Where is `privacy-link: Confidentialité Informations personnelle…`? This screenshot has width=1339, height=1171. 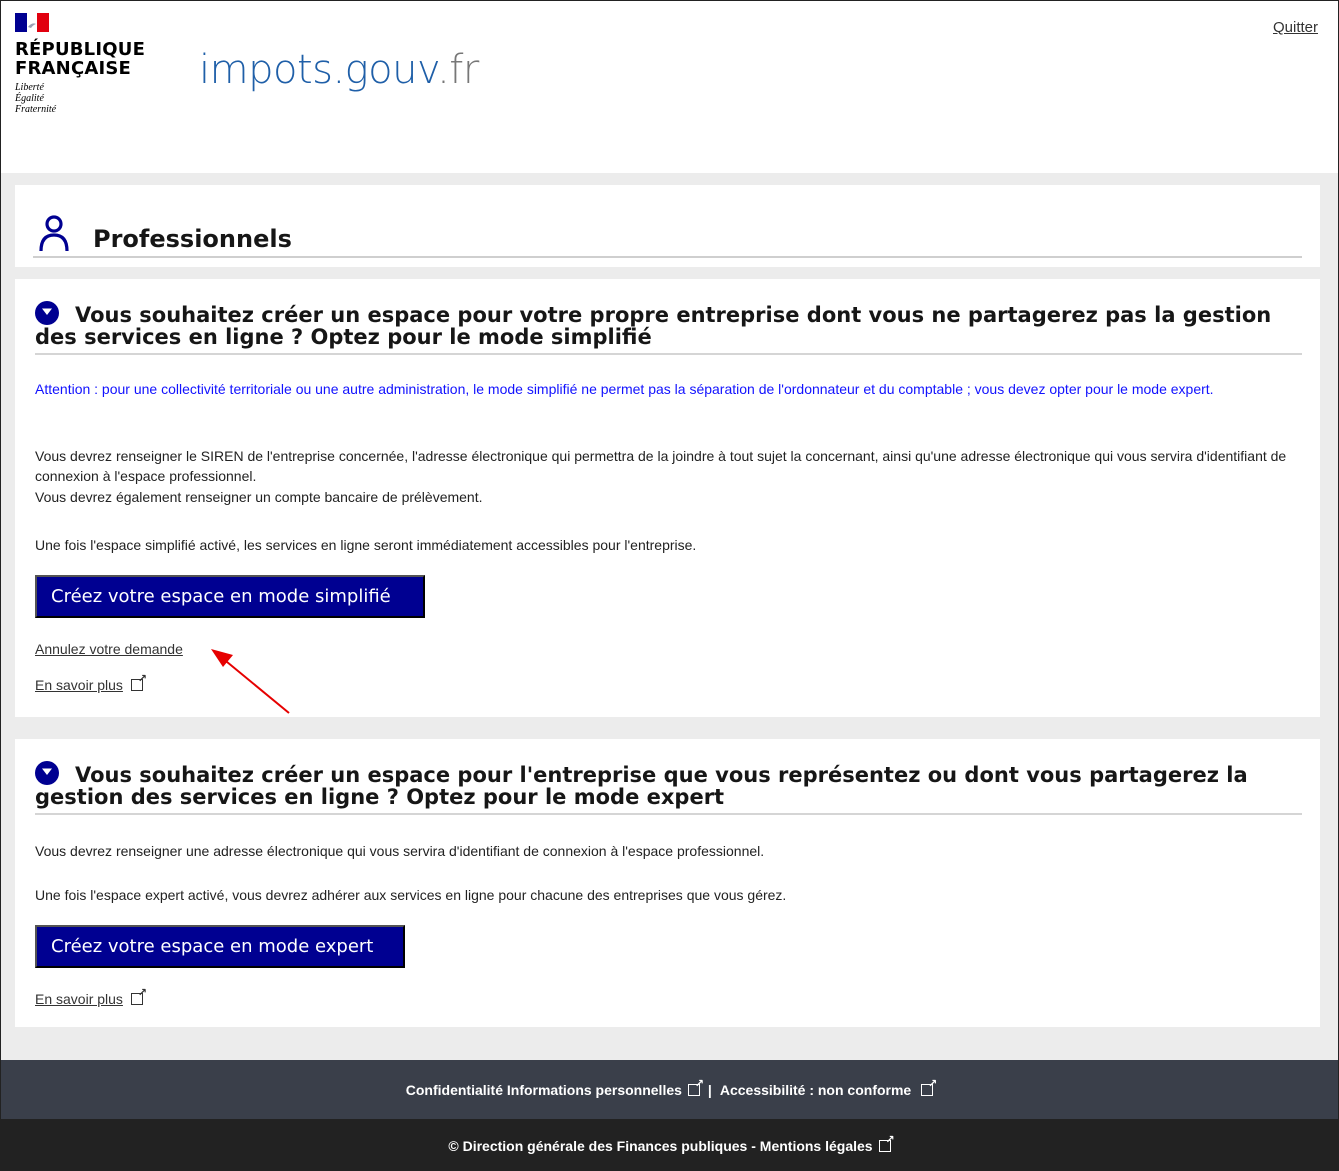
privacy-link: Confidentialité Informations personnelle… is located at coordinates (554, 1087).